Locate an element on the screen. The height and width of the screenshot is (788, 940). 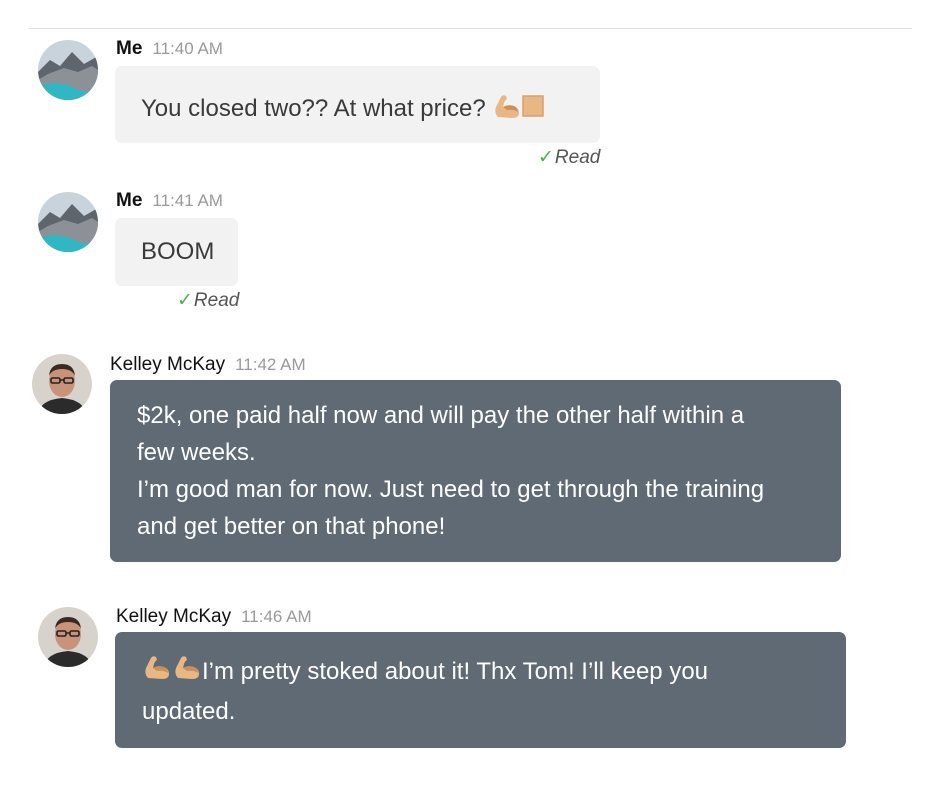
message-time: 11:42 AM is located at coordinates (270, 364).